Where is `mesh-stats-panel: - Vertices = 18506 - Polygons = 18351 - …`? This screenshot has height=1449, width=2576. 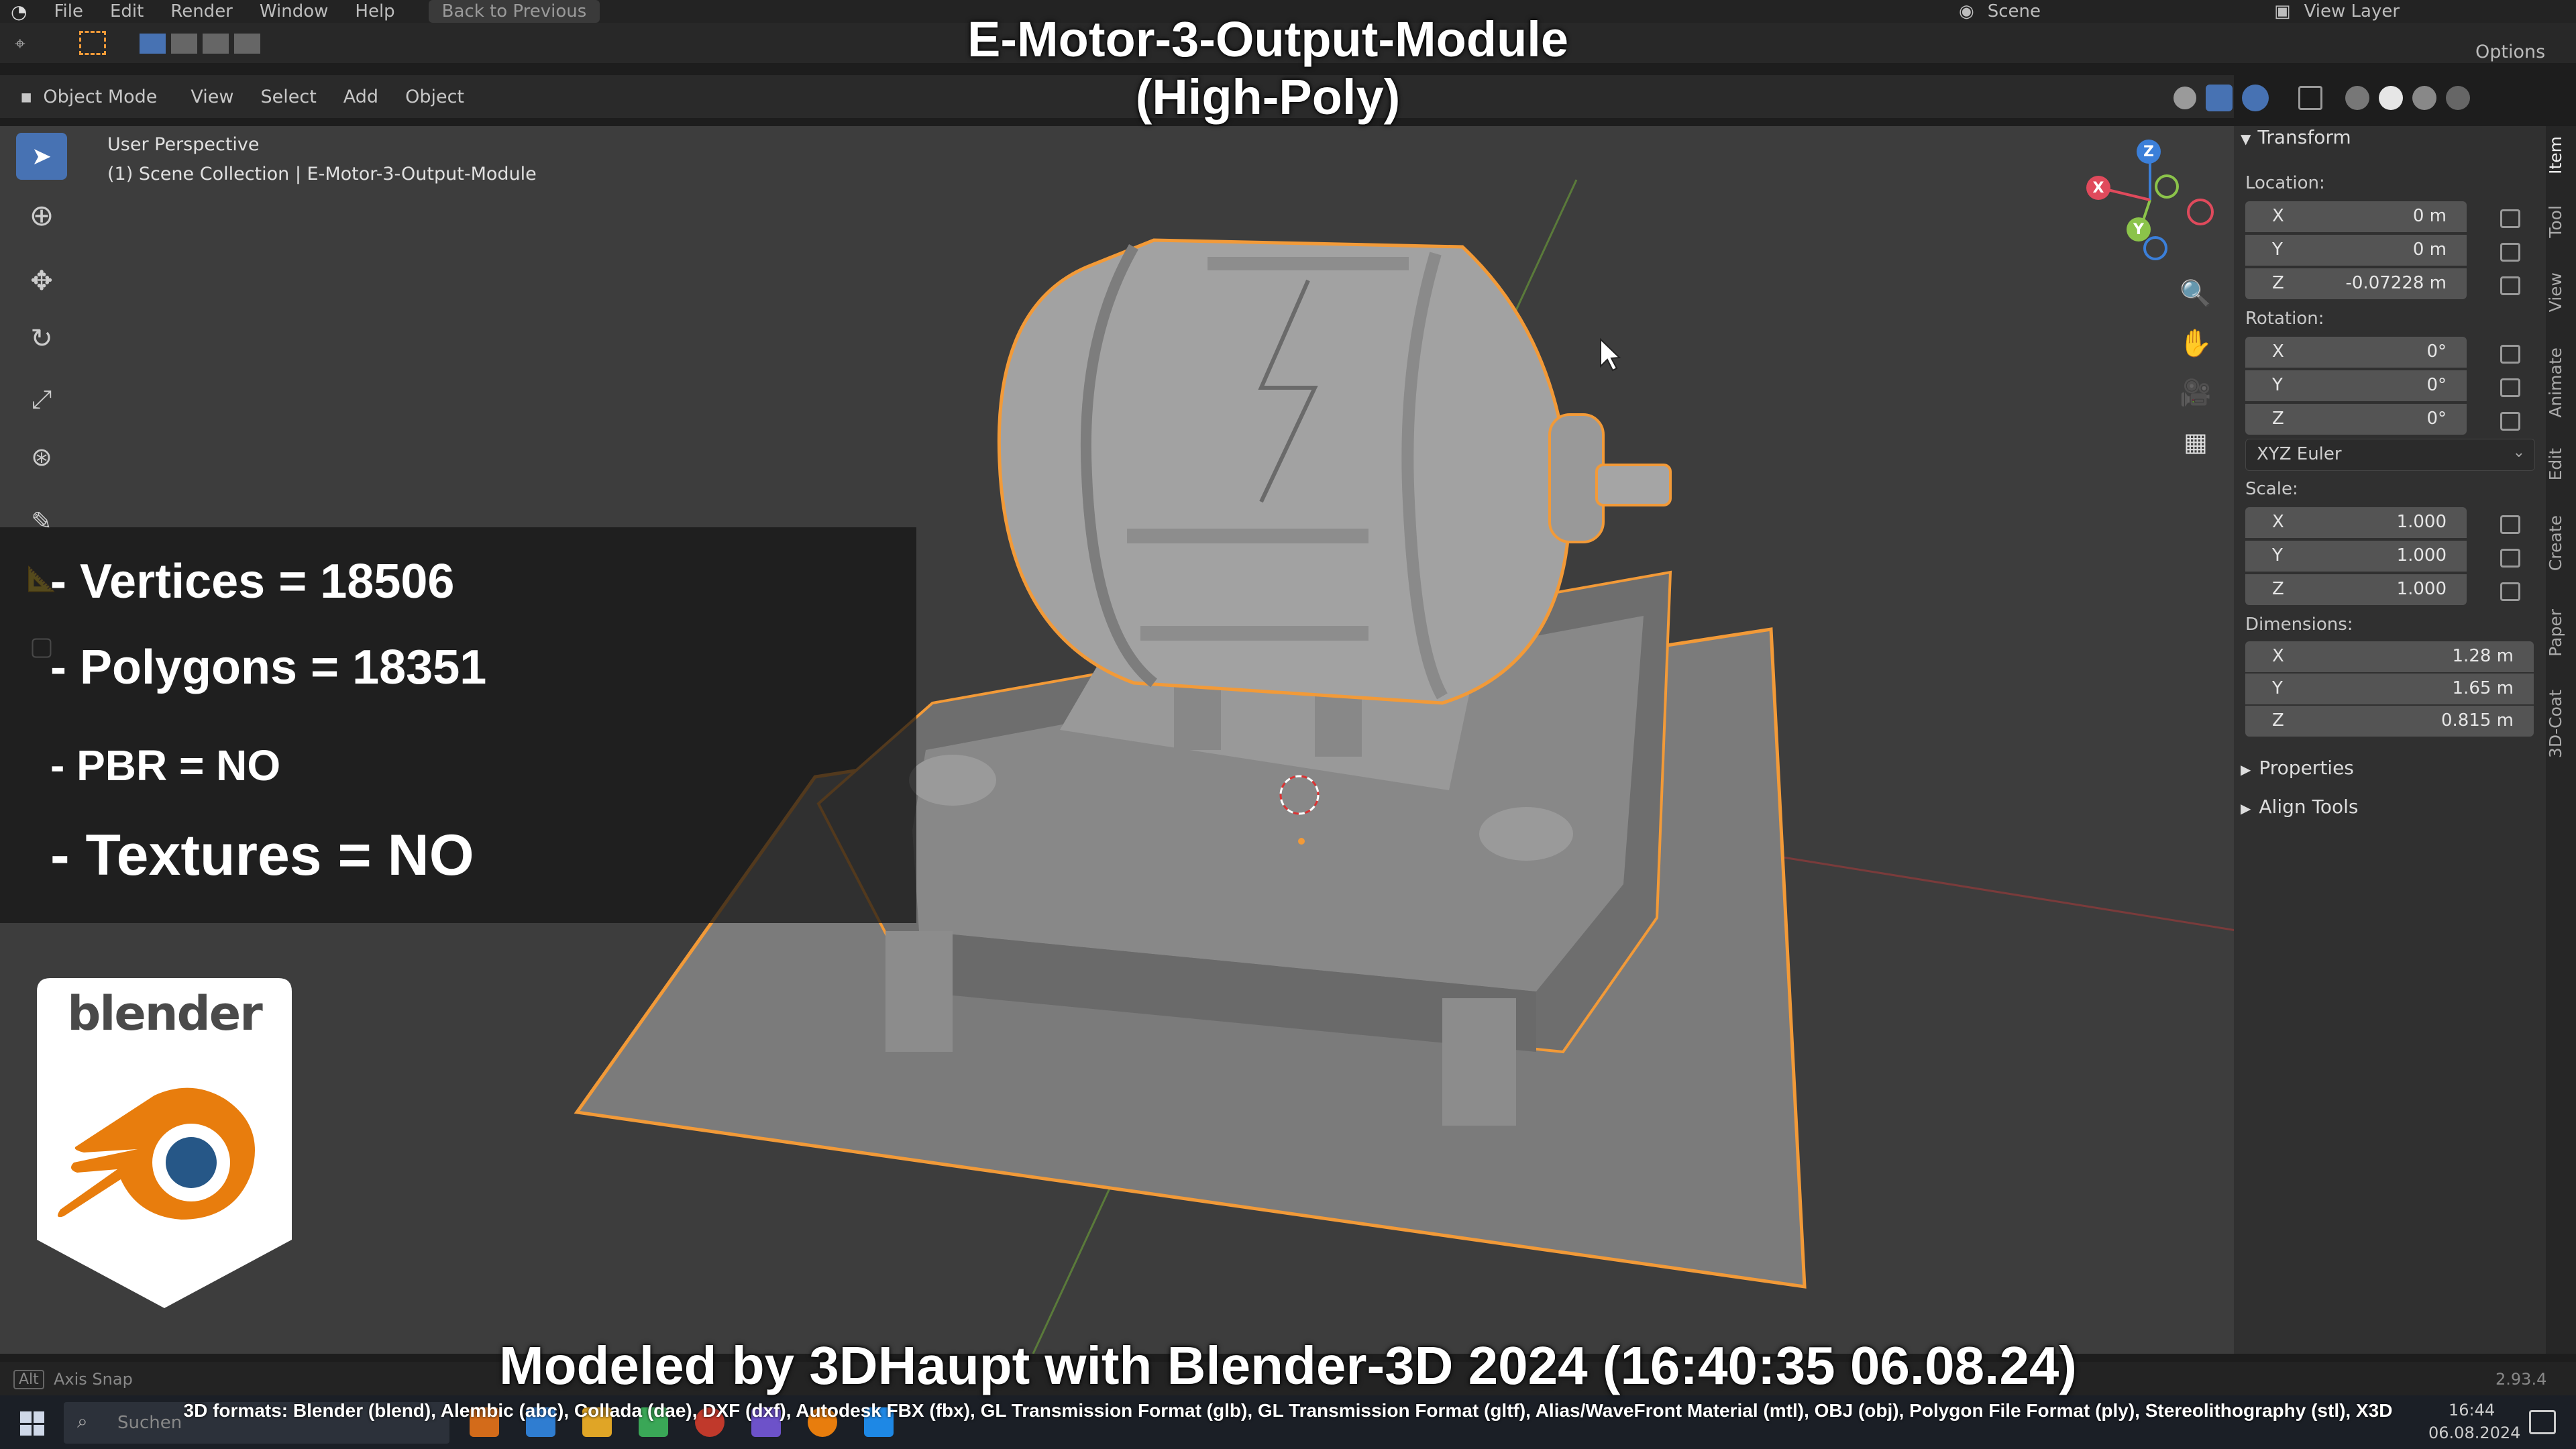 mesh-stats-panel: - Vertices = 18506 - Polygons = 18351 - … is located at coordinates (458, 725).